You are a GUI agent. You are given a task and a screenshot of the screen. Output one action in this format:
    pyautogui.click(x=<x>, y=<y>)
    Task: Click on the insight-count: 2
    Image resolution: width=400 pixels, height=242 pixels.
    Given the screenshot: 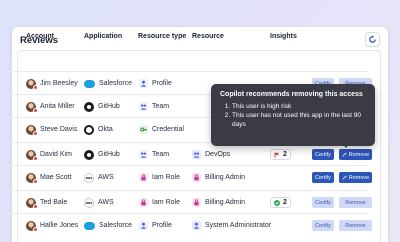 What is the action you would take?
    pyautogui.click(x=285, y=202)
    